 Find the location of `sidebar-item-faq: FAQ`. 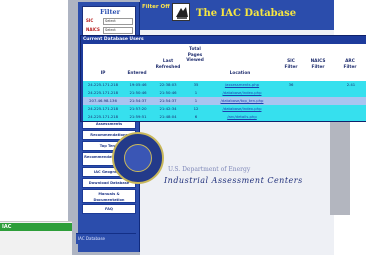

sidebar-item-faq: FAQ is located at coordinates (109, 209).